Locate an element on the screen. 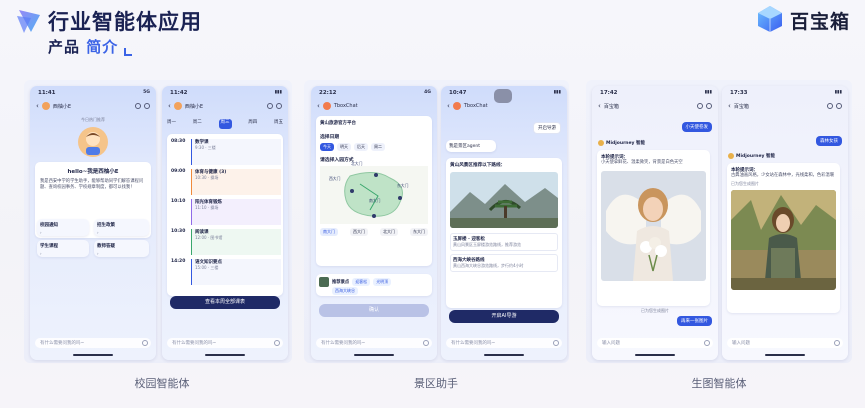  user-message: 小天使卷发 is located at coordinates (696, 127).